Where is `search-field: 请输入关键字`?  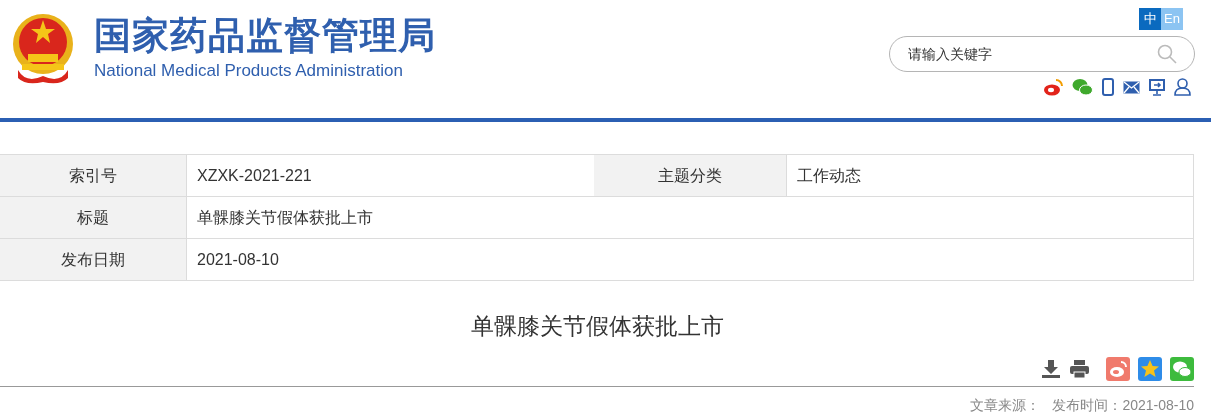
search-field: 请输入关键字 is located at coordinates (1042, 54).